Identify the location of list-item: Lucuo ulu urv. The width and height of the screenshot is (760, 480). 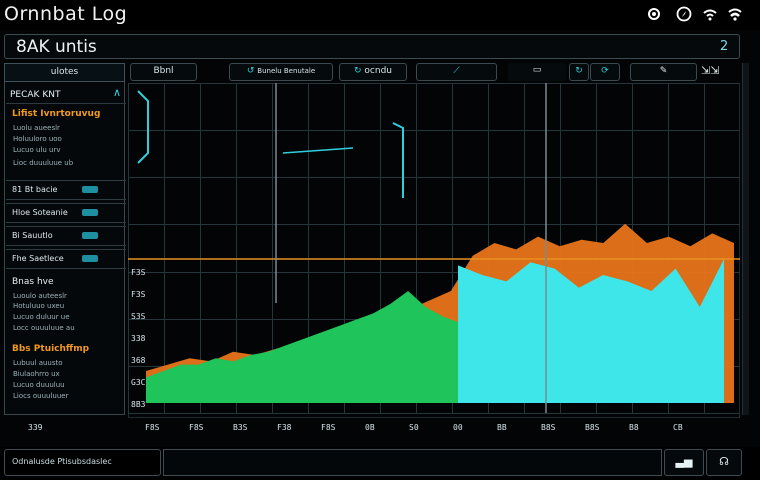
(37, 150).